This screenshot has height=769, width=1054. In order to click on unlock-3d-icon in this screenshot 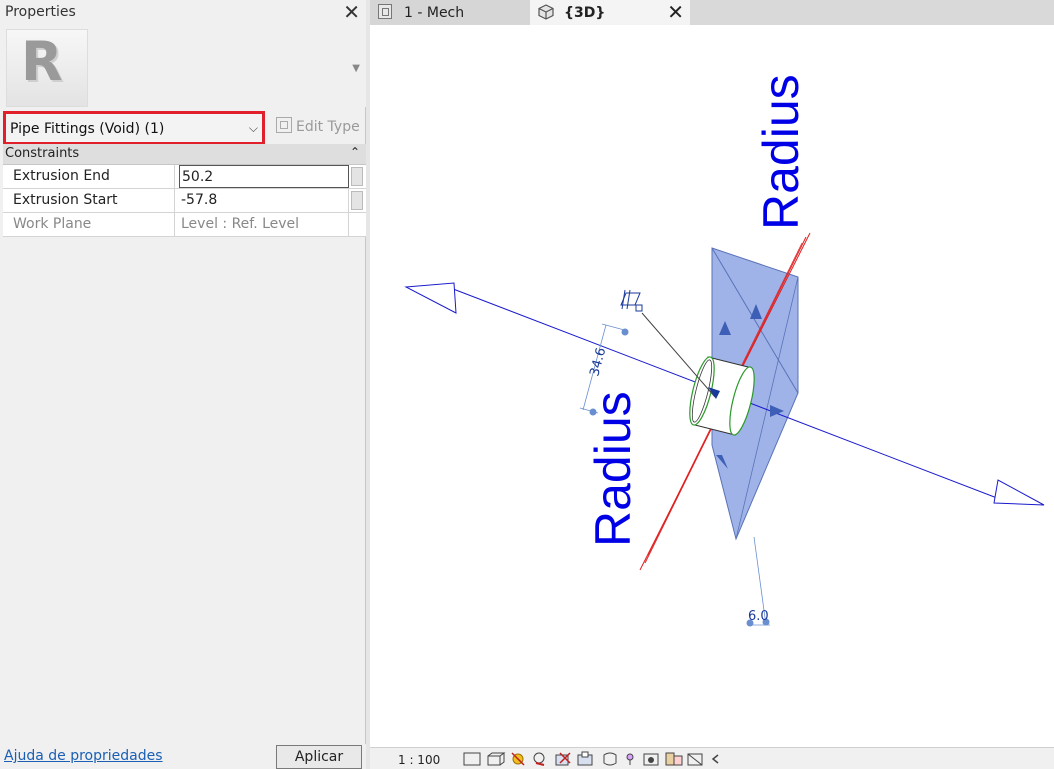, I will do `click(610, 759)`.